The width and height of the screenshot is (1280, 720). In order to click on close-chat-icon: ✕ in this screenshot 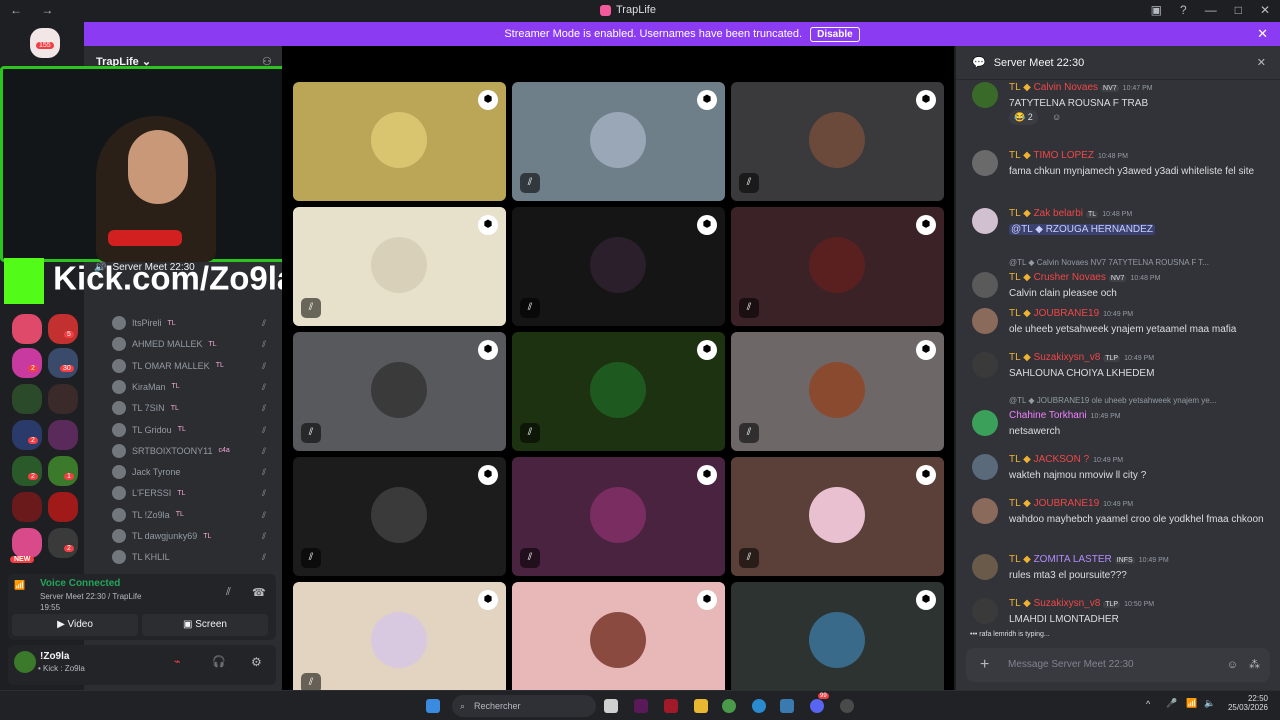, I will do `click(1261, 62)`.